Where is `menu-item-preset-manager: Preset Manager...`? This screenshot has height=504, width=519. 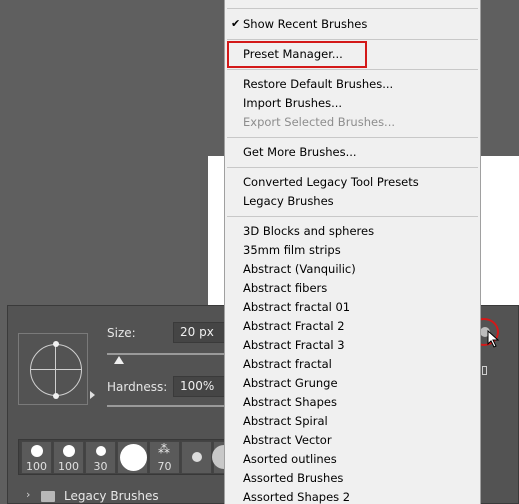 menu-item-preset-manager: Preset Manager... is located at coordinates (293, 54).